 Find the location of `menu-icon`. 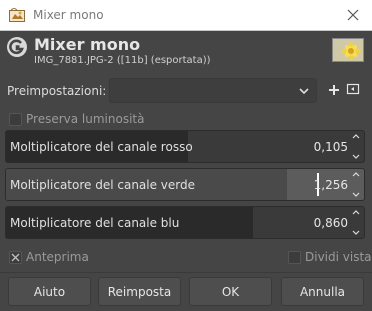

menu-icon is located at coordinates (354, 90).